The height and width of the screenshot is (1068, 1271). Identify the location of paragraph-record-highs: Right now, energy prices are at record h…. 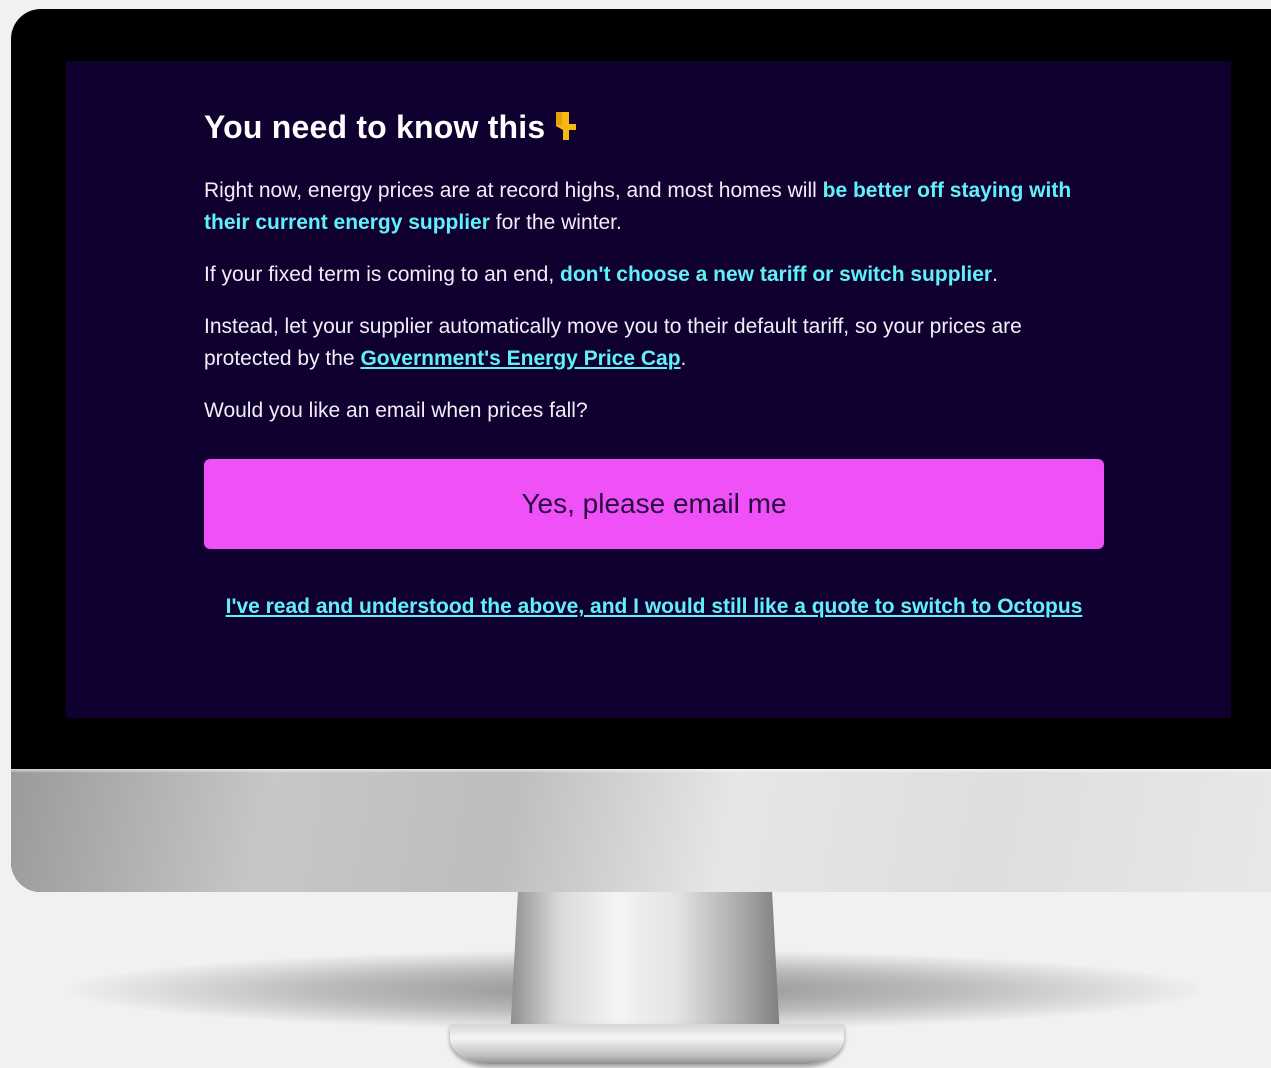
(656, 207).